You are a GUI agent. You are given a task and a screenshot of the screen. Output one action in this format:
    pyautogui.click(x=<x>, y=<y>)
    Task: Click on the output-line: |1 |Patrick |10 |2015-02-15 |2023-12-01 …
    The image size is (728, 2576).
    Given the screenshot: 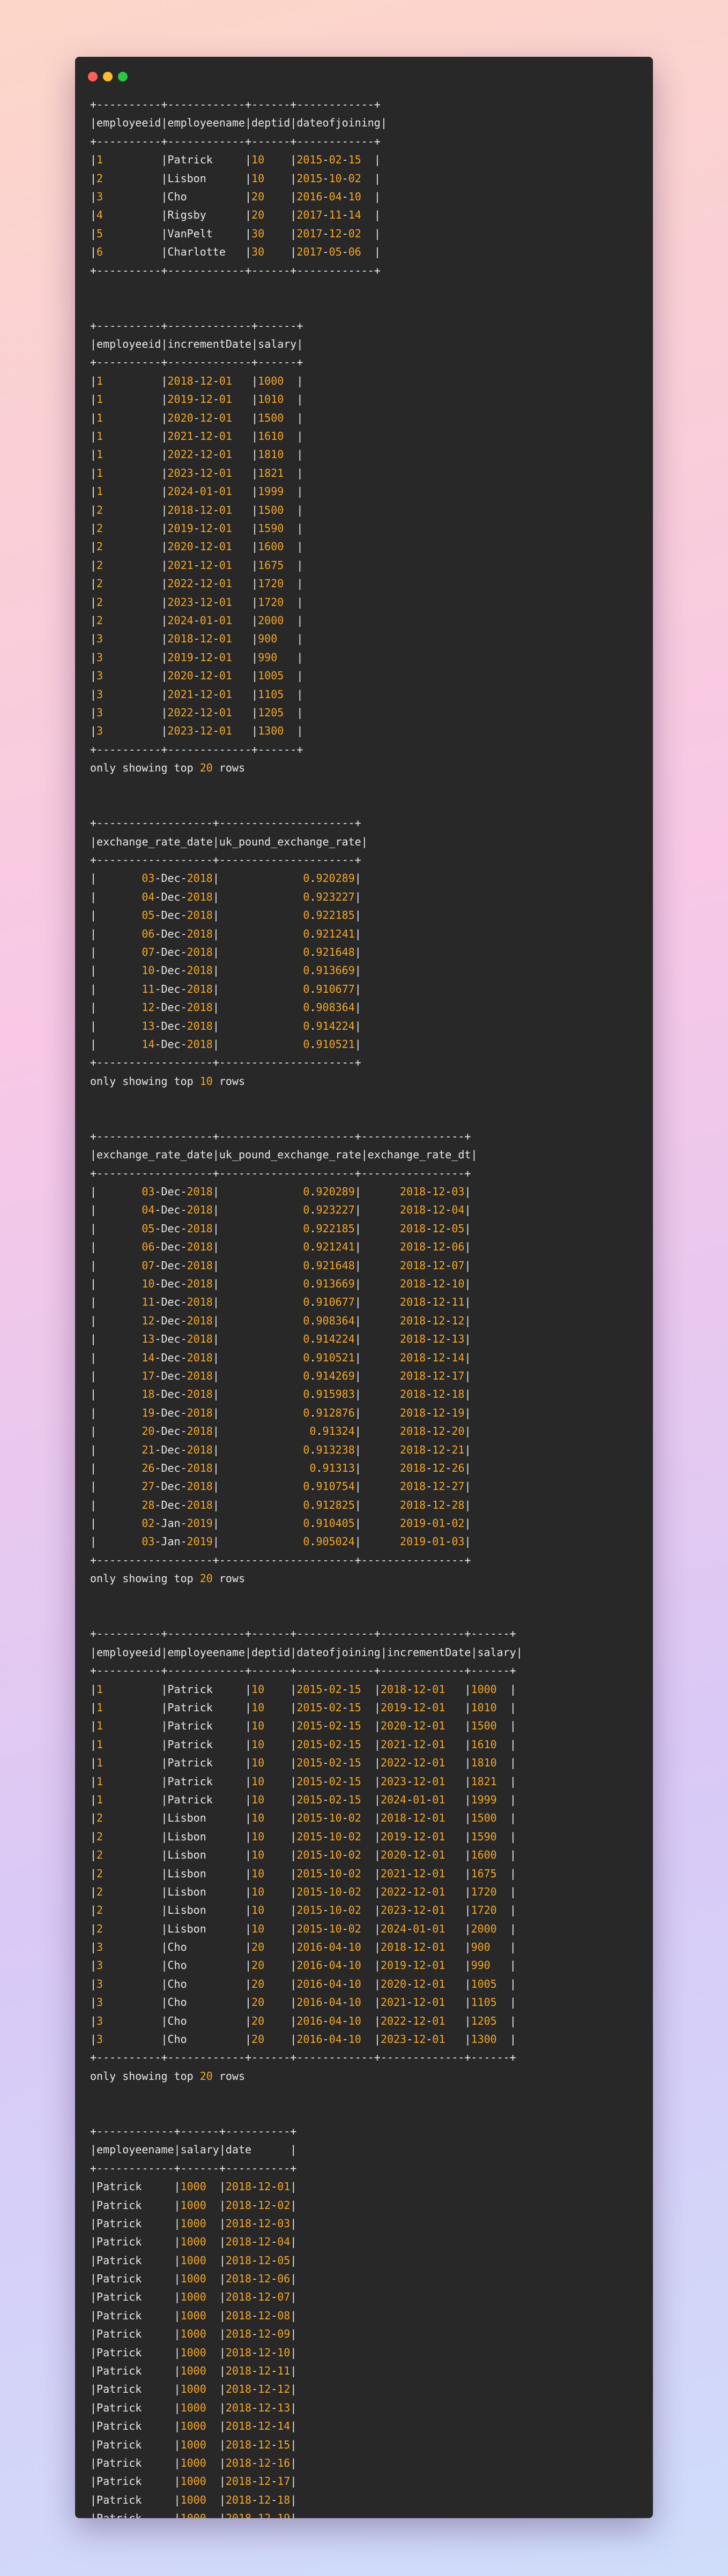 What is the action you would take?
    pyautogui.click(x=303, y=1781)
    